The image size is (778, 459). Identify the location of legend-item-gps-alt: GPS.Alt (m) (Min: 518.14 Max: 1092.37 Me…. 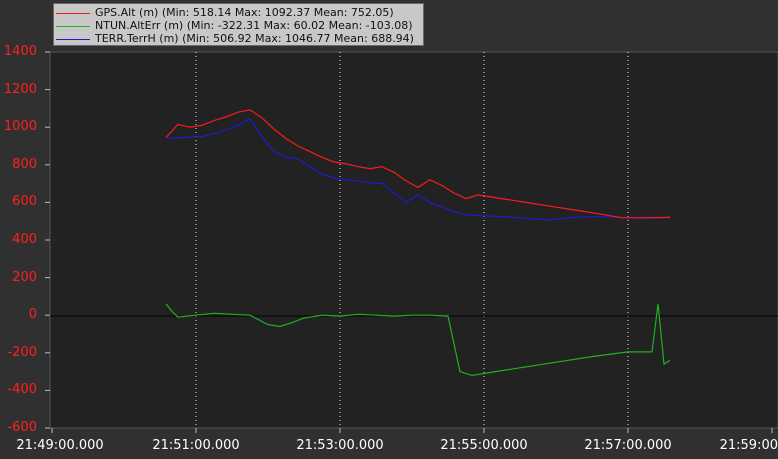
(225, 13).